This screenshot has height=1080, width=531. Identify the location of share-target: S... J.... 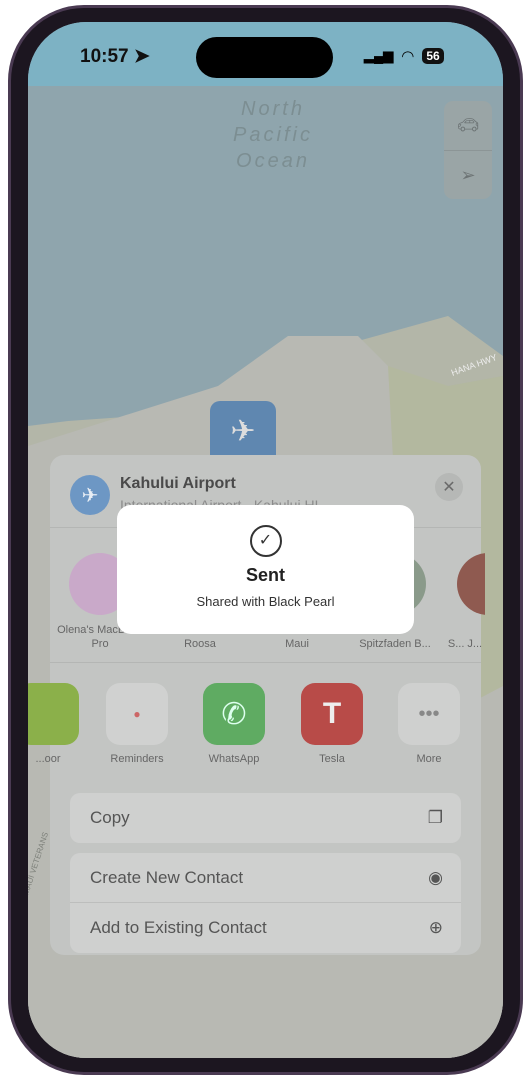
(465, 602).